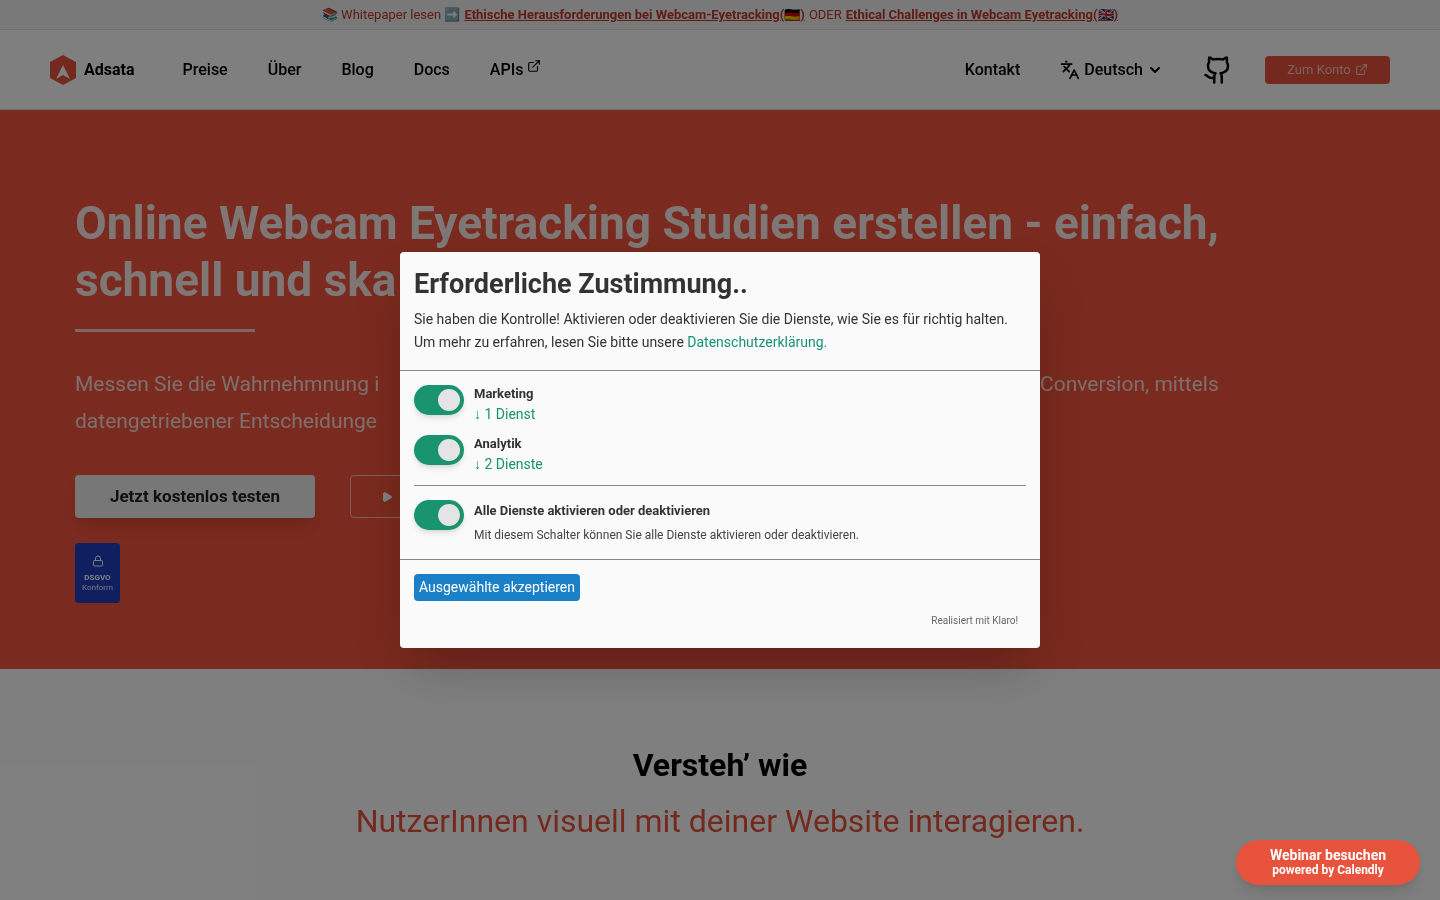 Image resolution: width=1440 pixels, height=900 pixels. Describe the element at coordinates (1070, 69) in the screenshot. I see `translate-icon` at that location.